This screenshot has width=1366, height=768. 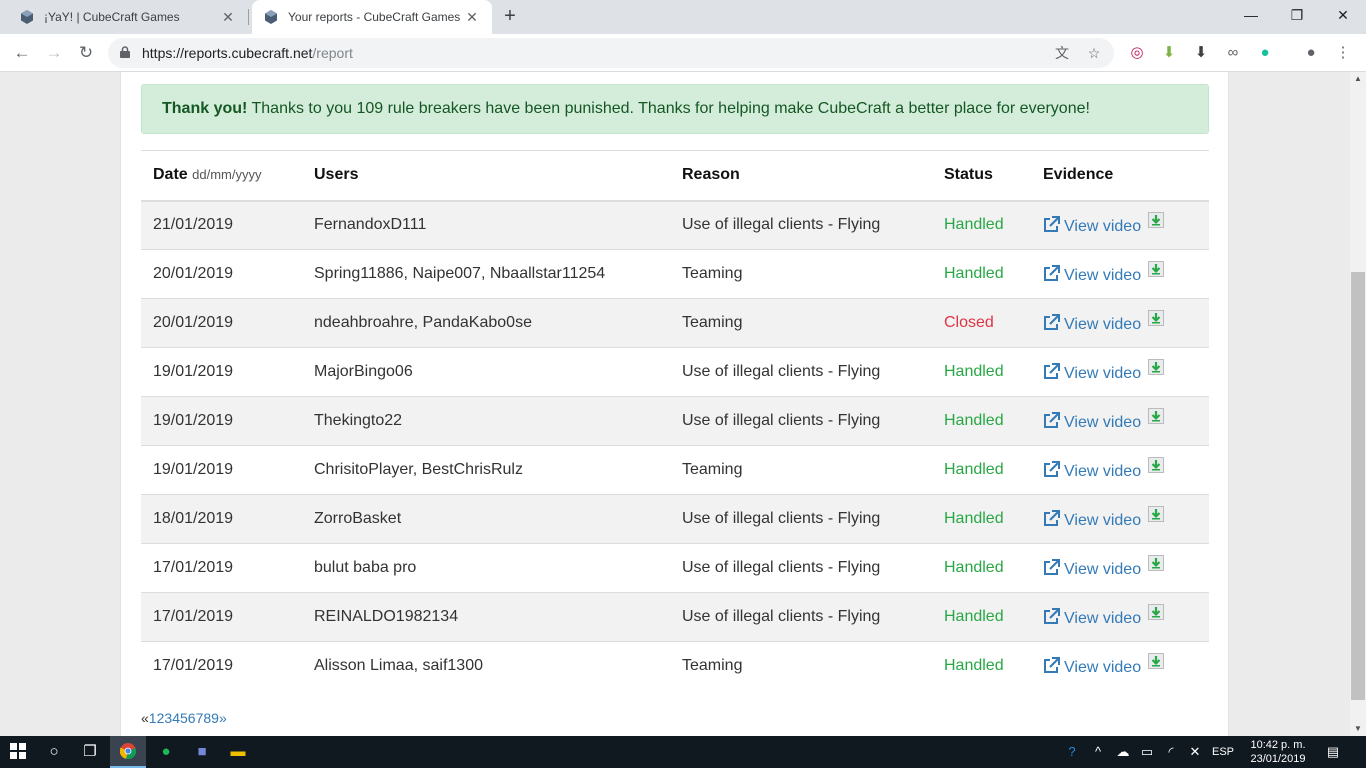 I want to click on pagination: «123456789», so click(x=184, y=718).